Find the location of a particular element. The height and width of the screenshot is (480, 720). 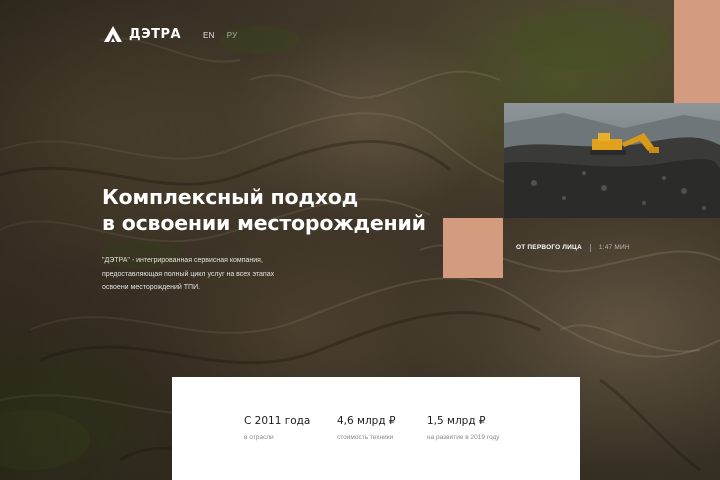

video-title: ОТ ПЕРВОГО ЛИЦА is located at coordinates (549, 247).